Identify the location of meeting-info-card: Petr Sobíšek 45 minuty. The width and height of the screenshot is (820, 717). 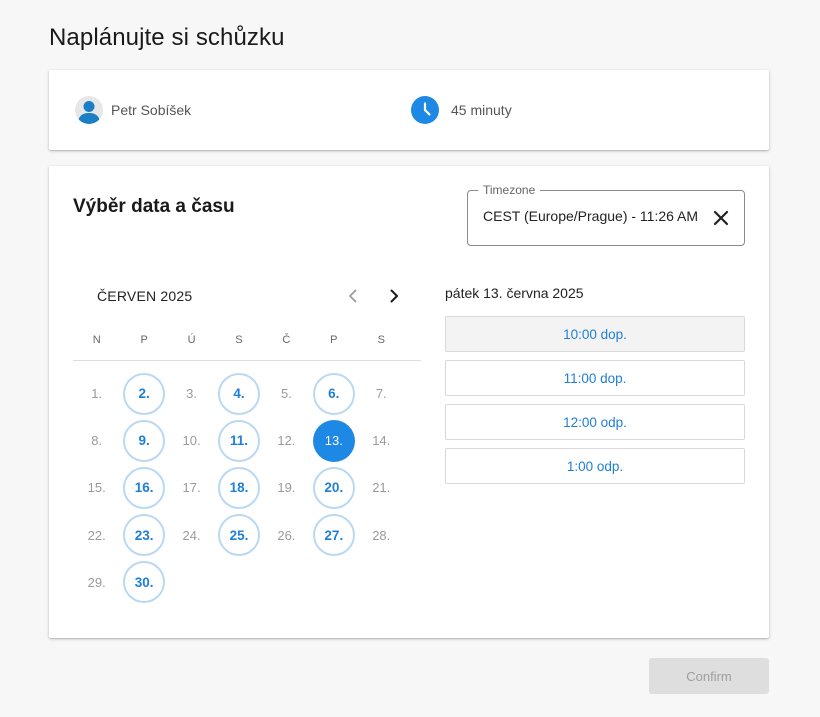
(409, 110).